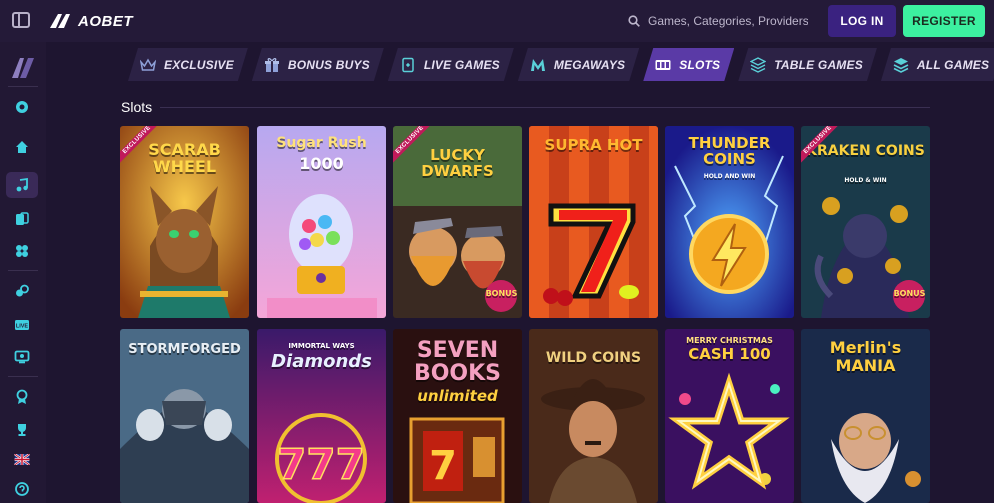 The width and height of the screenshot is (994, 503). I want to click on game-title: SUPRA HOT, so click(593, 145).